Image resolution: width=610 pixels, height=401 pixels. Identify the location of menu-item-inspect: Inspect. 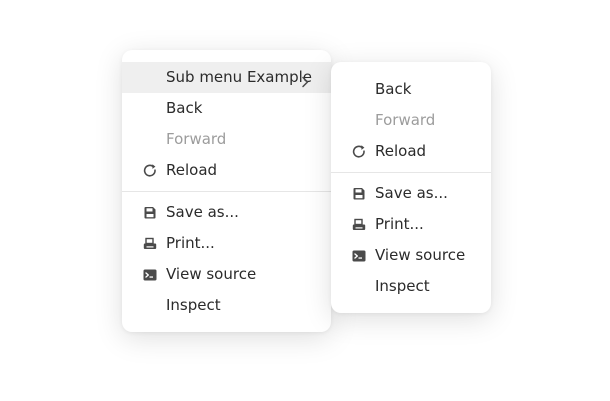
(226, 305).